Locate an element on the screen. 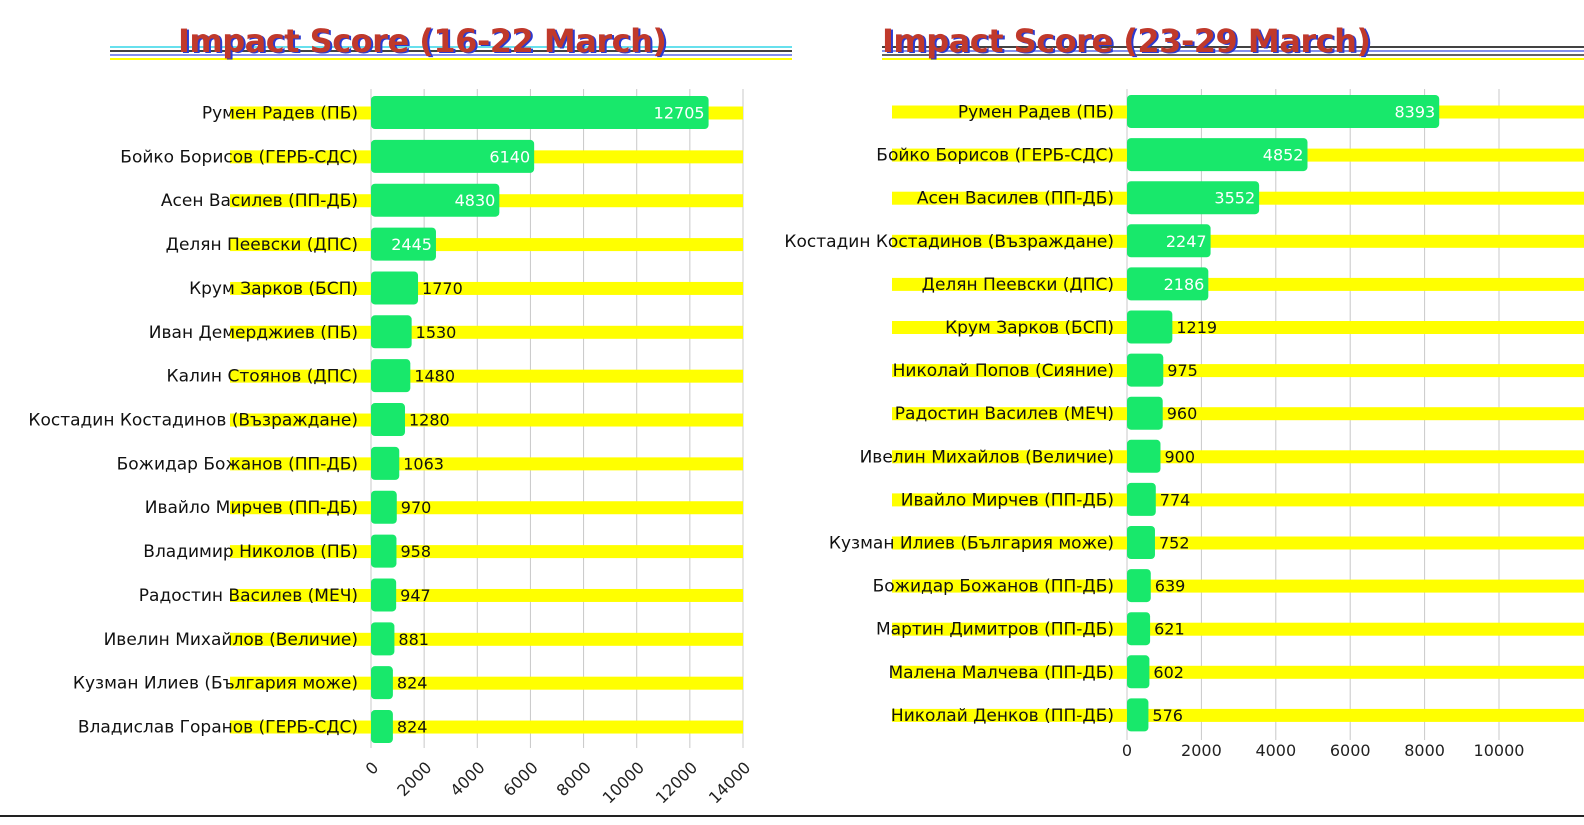 The width and height of the screenshot is (1584, 825). bottom-divider is located at coordinates (792, 816).